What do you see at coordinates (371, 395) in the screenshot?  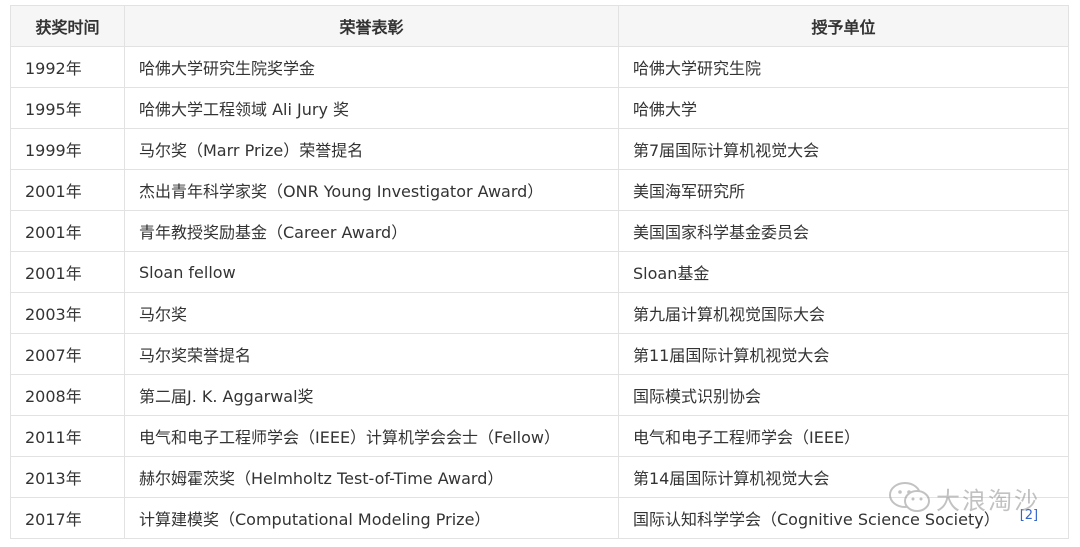 I see `honor-cell: 第二届J. K. Aggarwal奖` at bounding box center [371, 395].